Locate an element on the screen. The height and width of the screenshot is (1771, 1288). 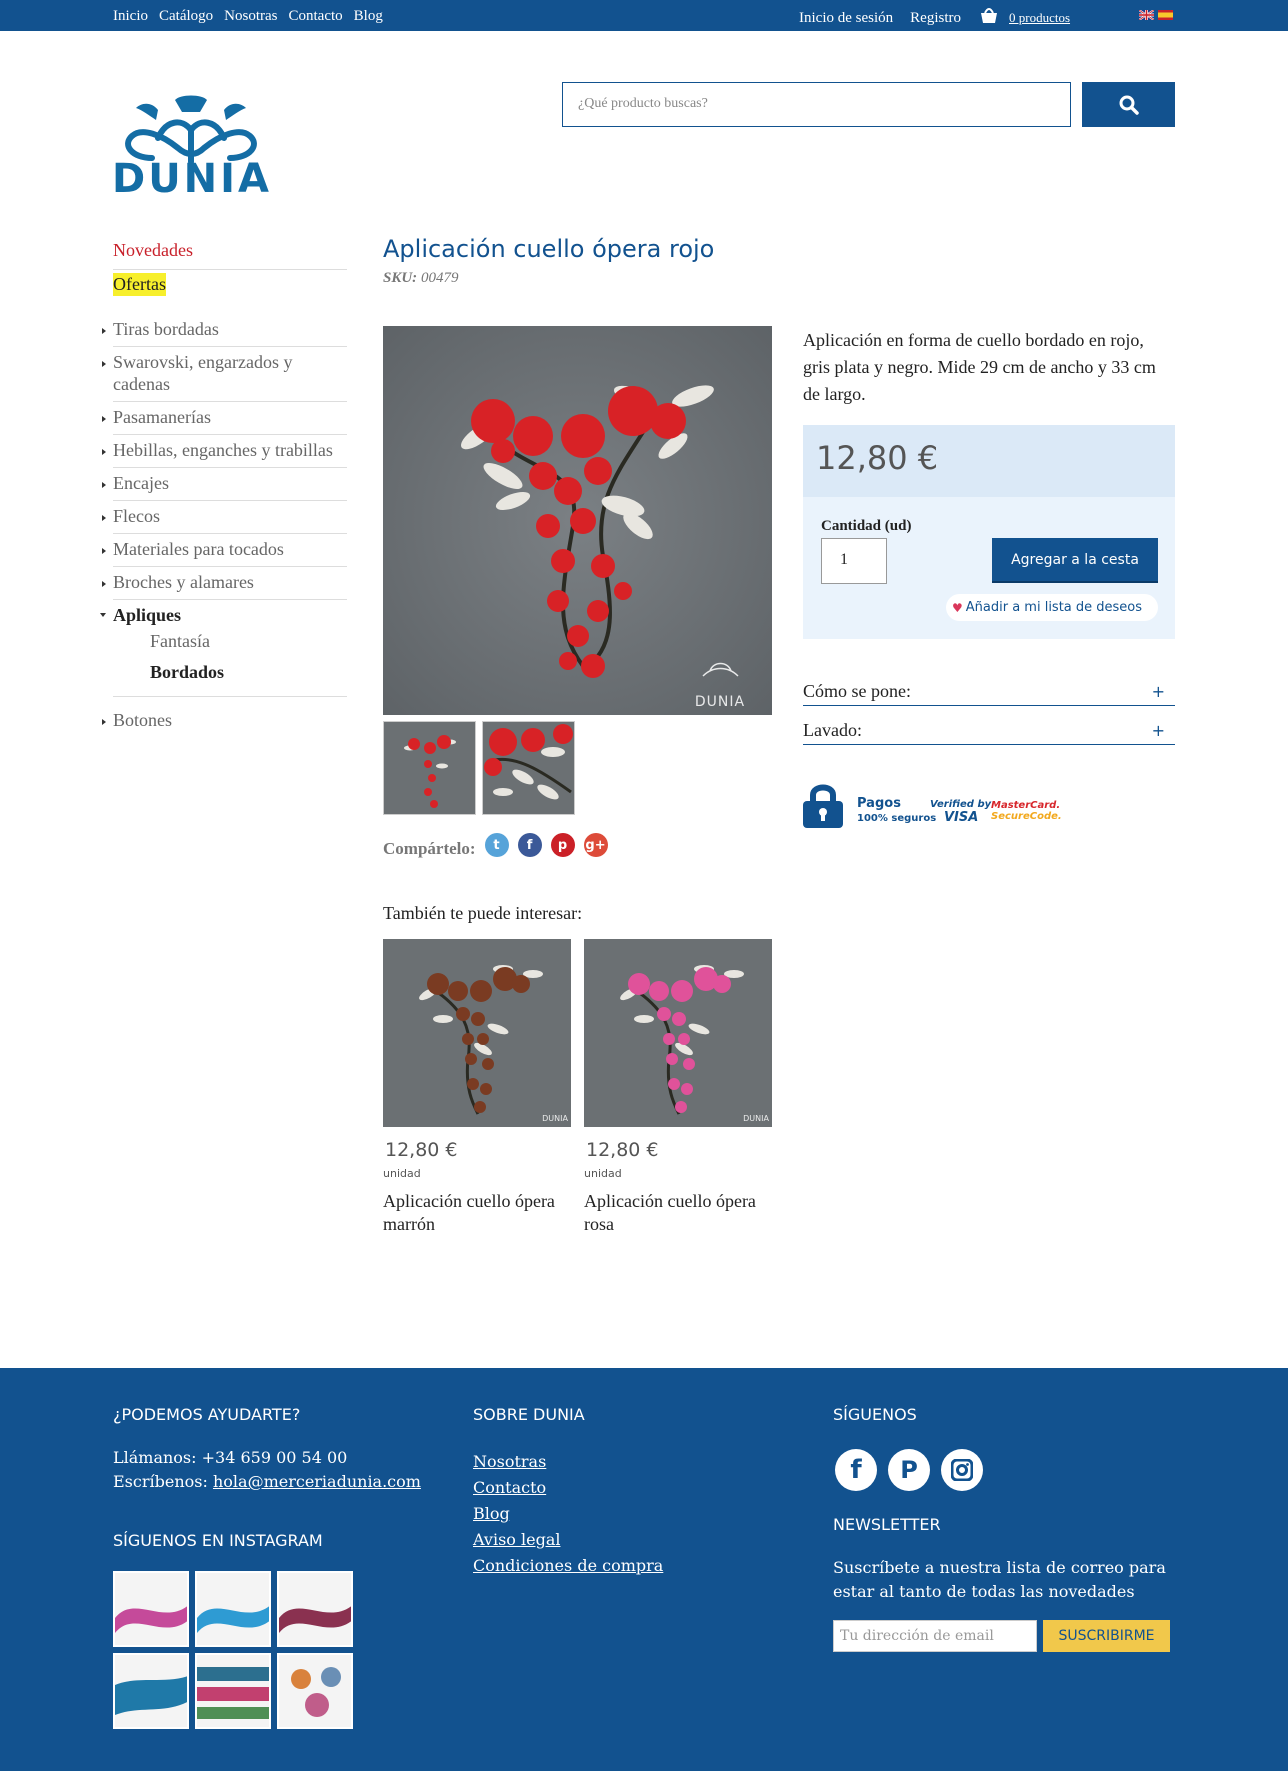
instagram-icon is located at coordinates (962, 1470).